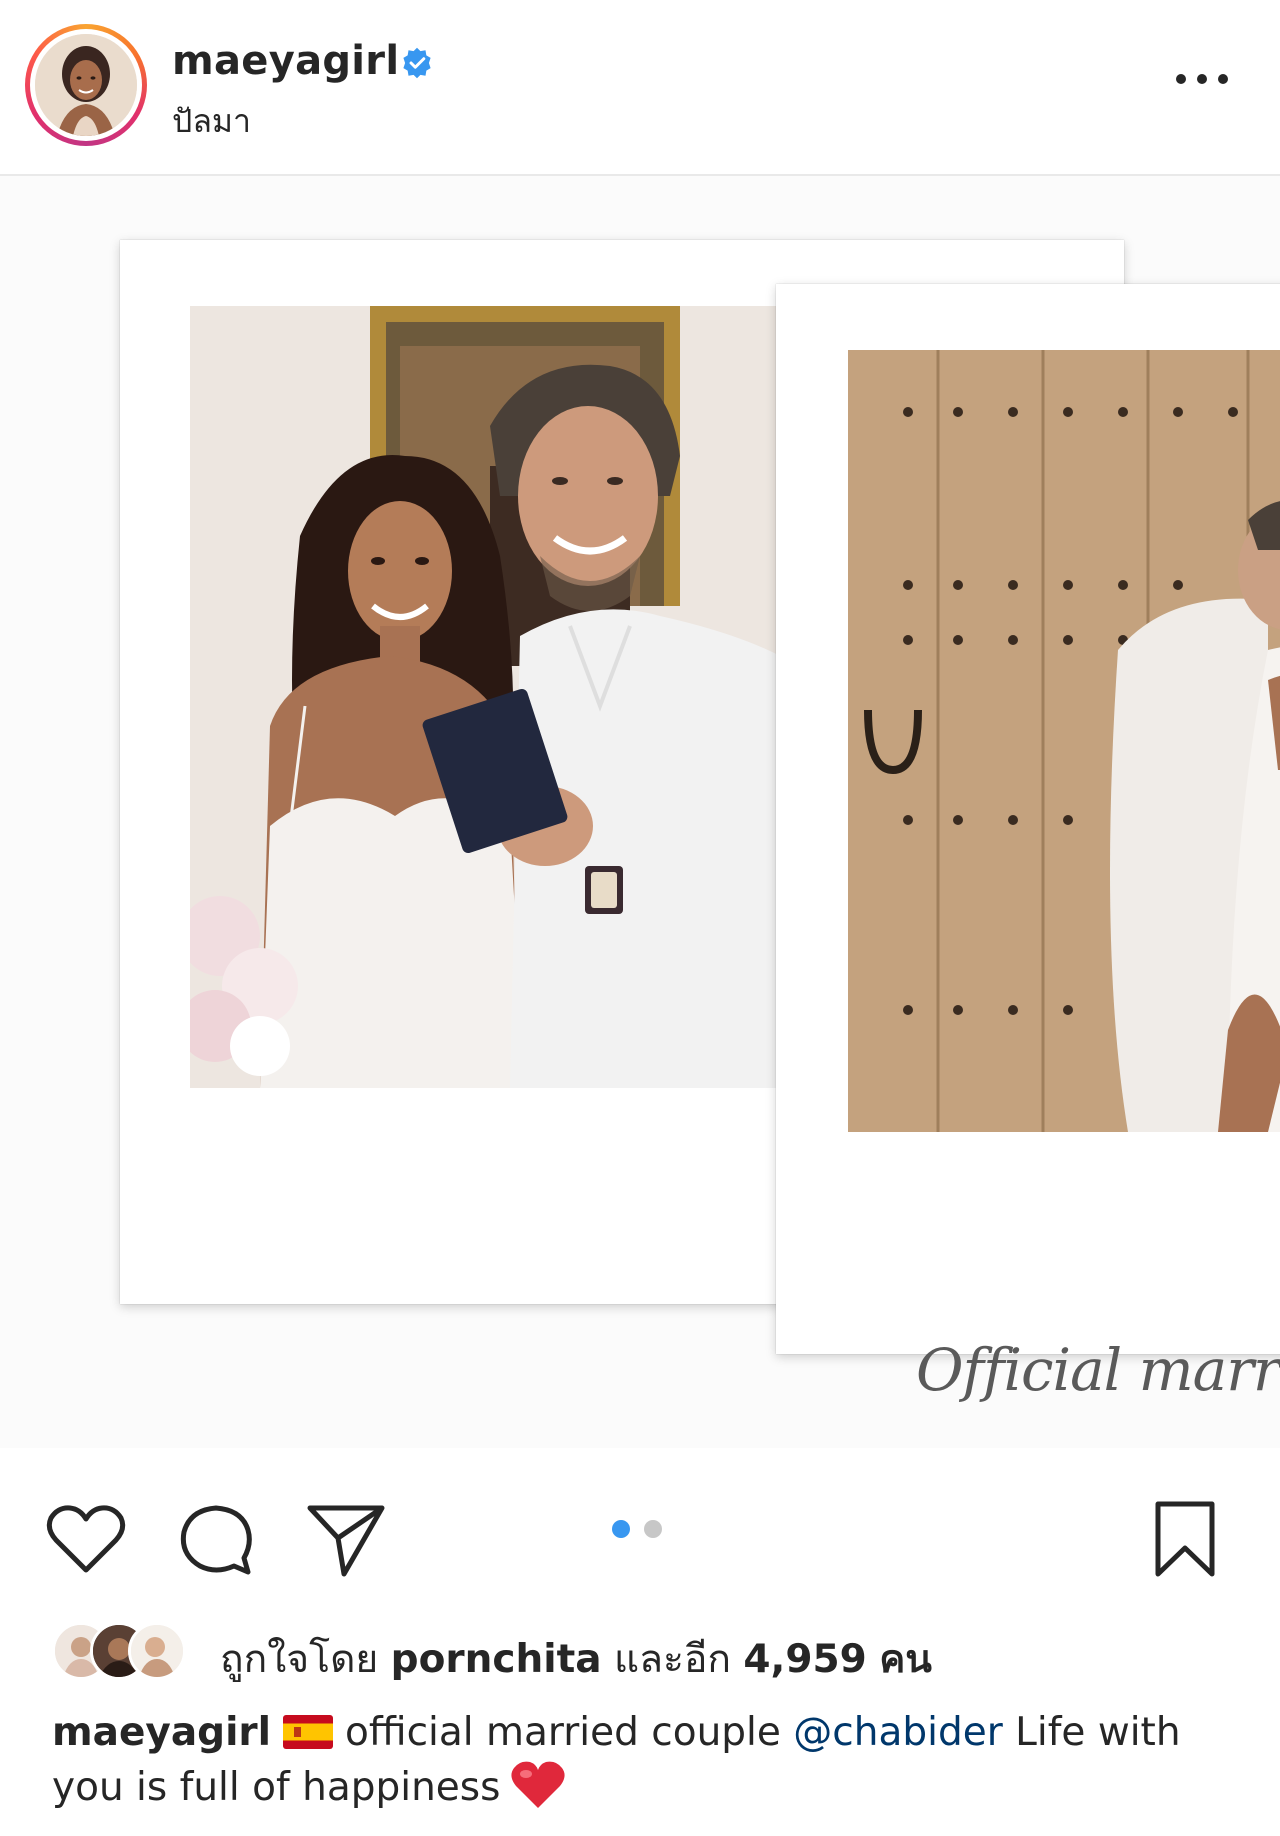  What do you see at coordinates (538, 1784) in the screenshot?
I see `red-heart-emoji-icon` at bounding box center [538, 1784].